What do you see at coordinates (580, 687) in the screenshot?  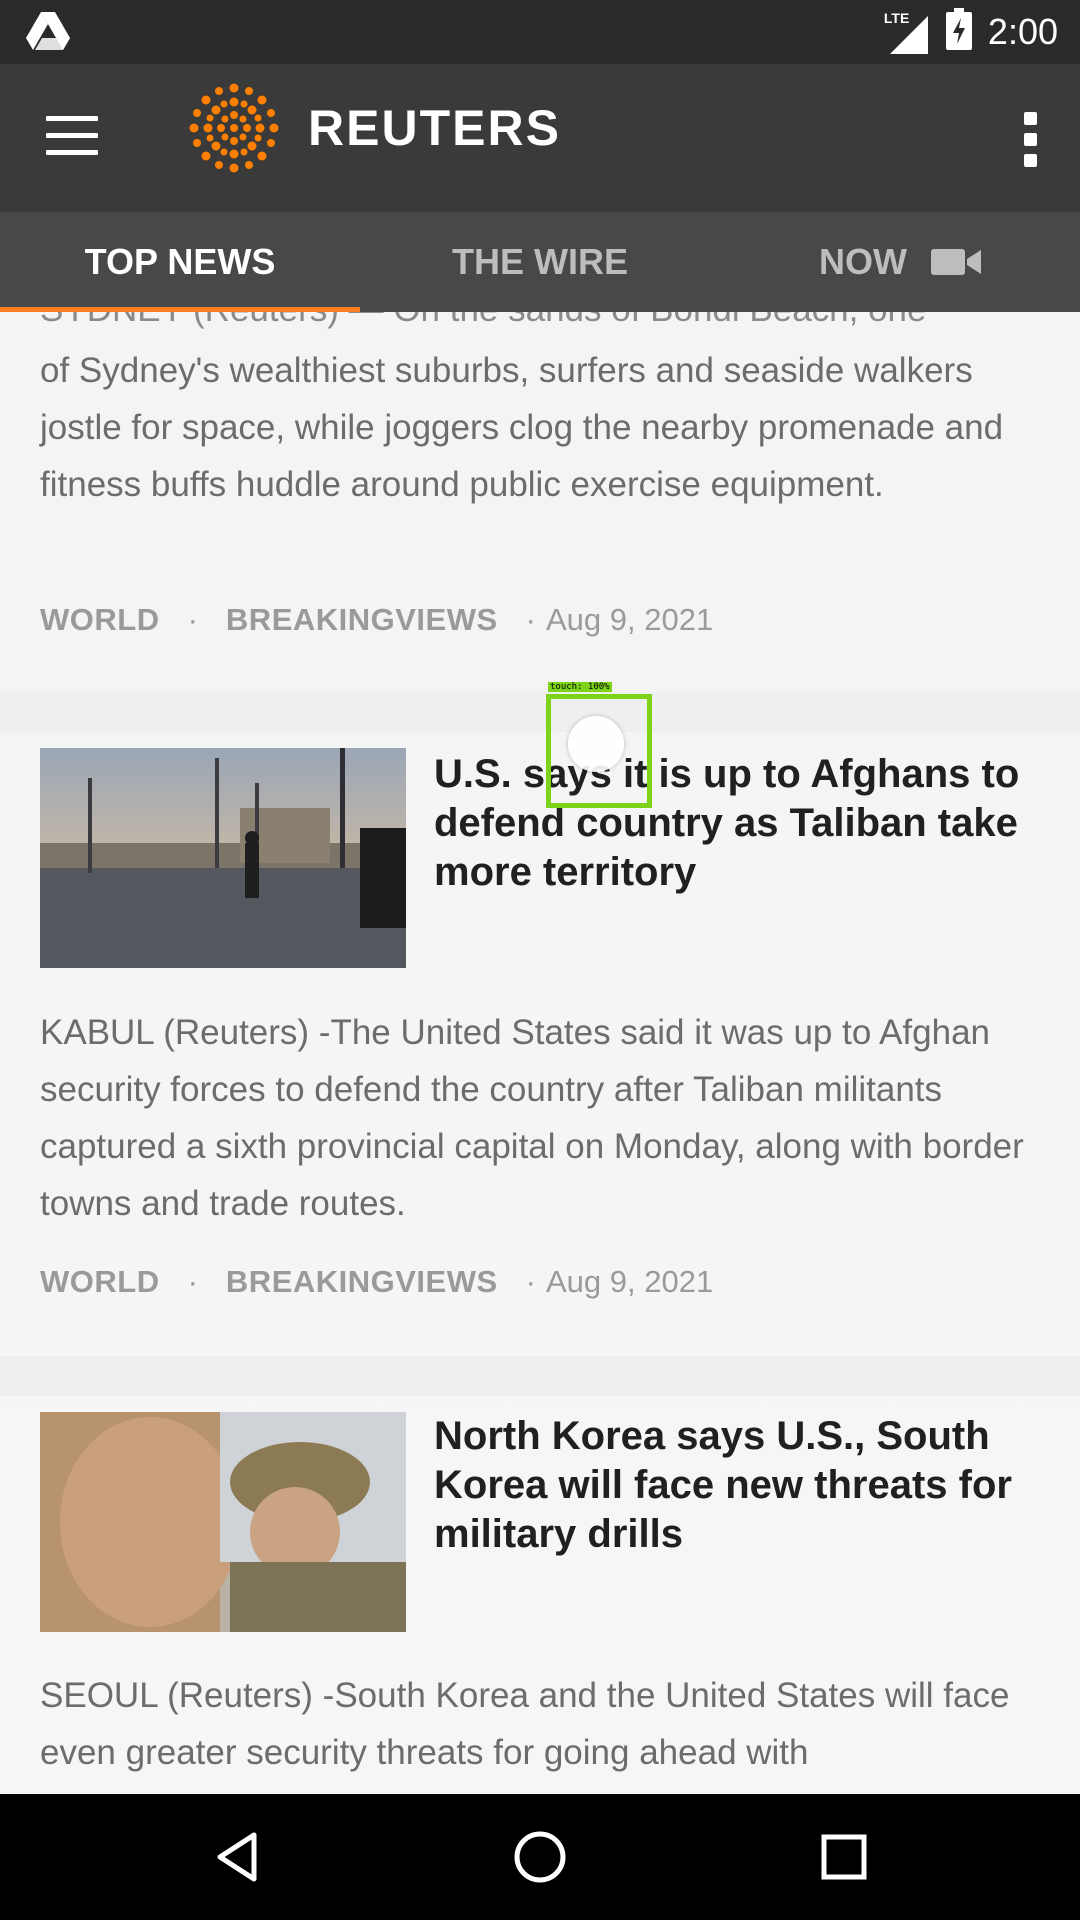 I see `touch-indicator-label: touch: 100%` at bounding box center [580, 687].